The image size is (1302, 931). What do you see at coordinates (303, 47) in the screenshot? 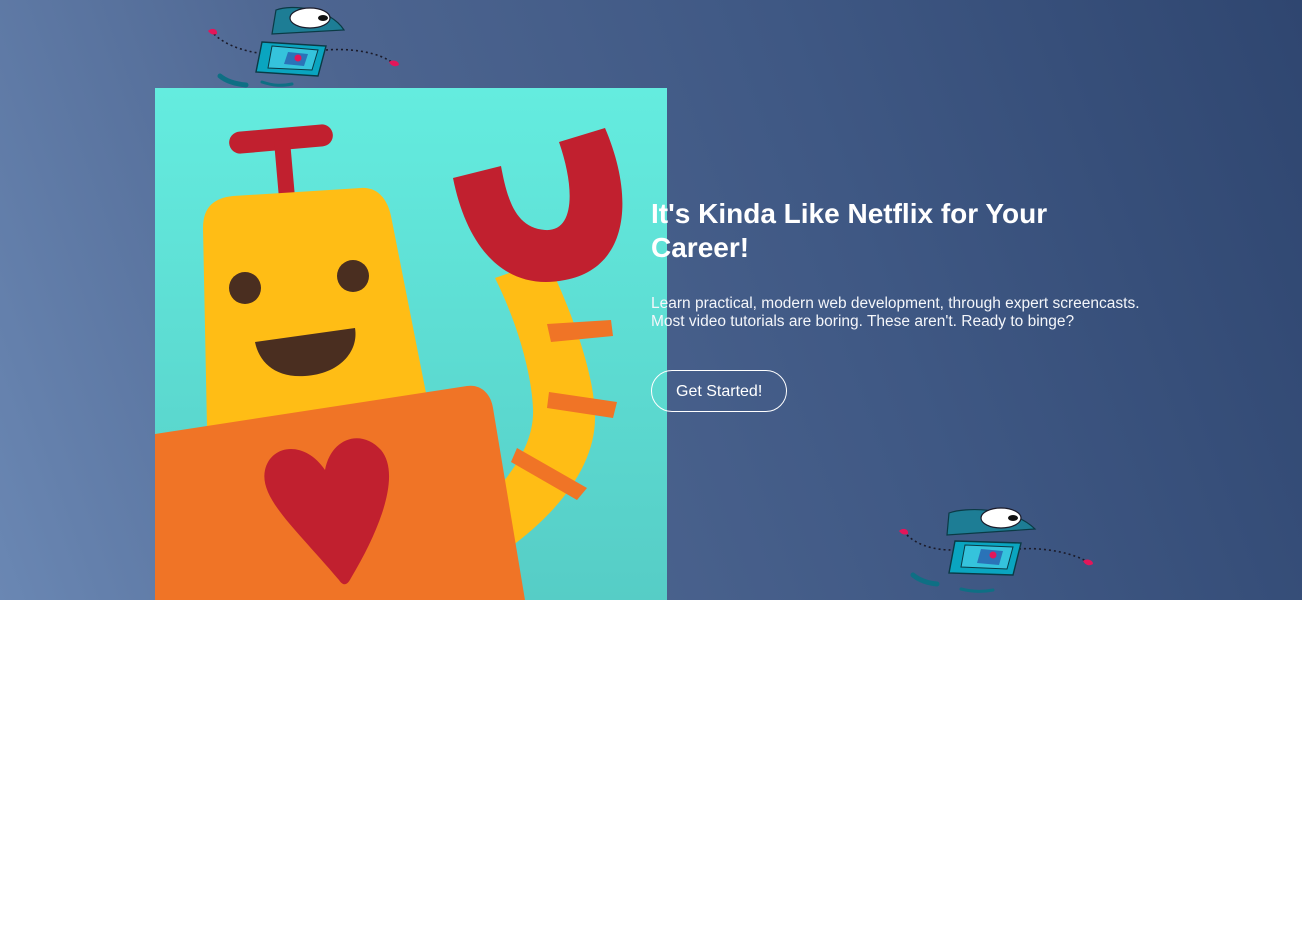
I see `flying-mascot-top` at bounding box center [303, 47].